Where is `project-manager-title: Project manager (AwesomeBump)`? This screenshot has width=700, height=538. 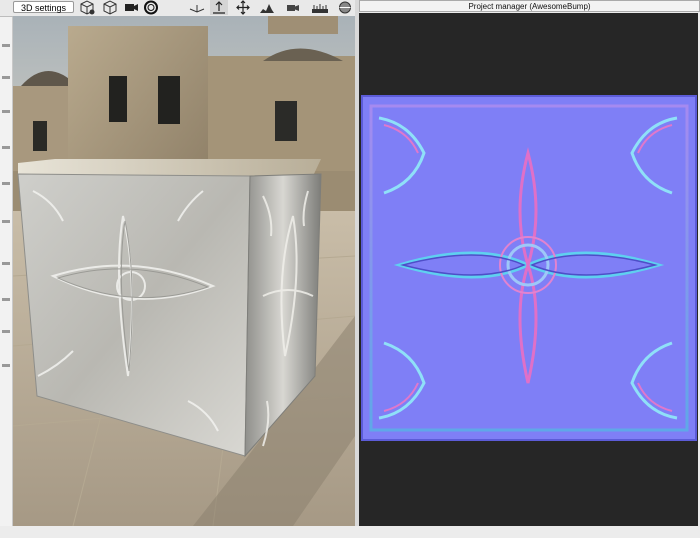 project-manager-title: Project manager (AwesomeBump) is located at coordinates (529, 6).